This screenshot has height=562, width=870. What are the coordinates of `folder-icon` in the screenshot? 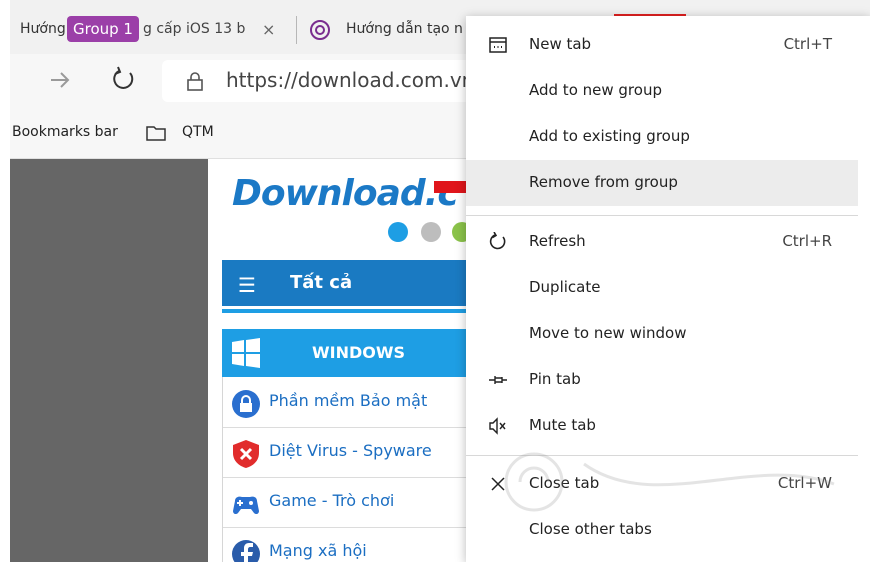 It's located at (156, 133).